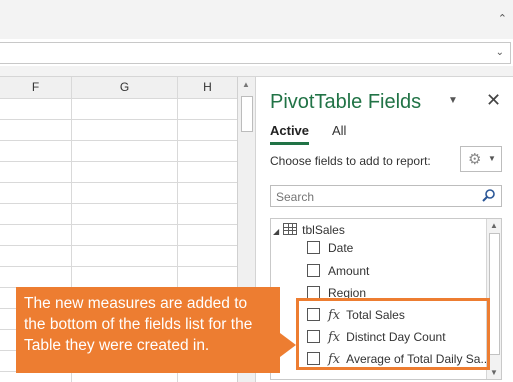 The height and width of the screenshot is (382, 513). Describe the element at coordinates (346, 102) in the screenshot. I see `pane-title: PivotTable Fields` at that location.